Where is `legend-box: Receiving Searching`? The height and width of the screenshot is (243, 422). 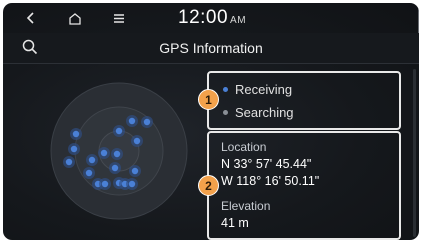 legend-box: Receiving Searching is located at coordinates (304, 100).